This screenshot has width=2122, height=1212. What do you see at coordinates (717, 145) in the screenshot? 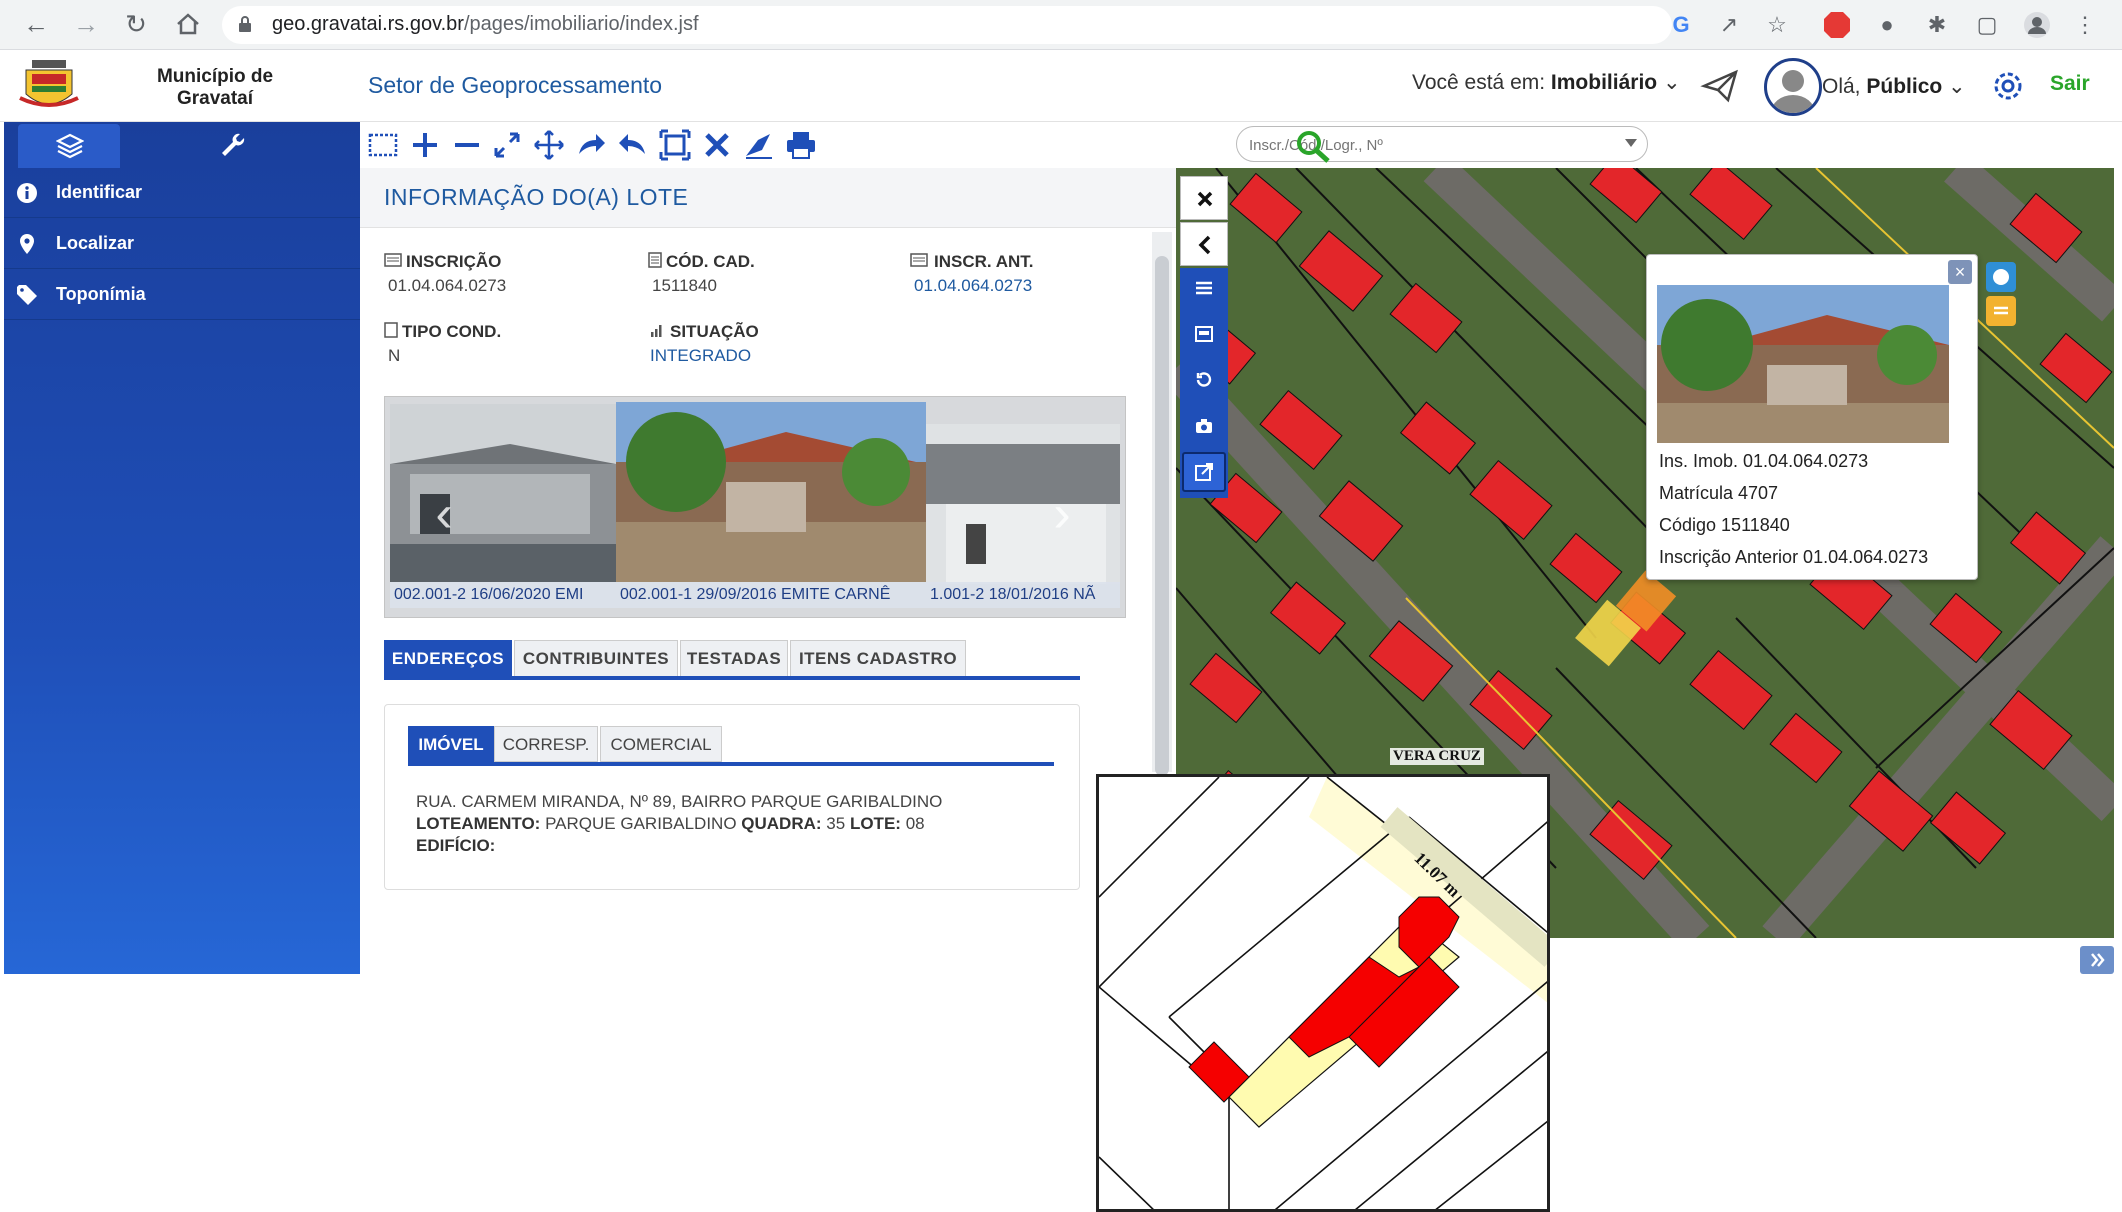
I see `clear-icon` at bounding box center [717, 145].